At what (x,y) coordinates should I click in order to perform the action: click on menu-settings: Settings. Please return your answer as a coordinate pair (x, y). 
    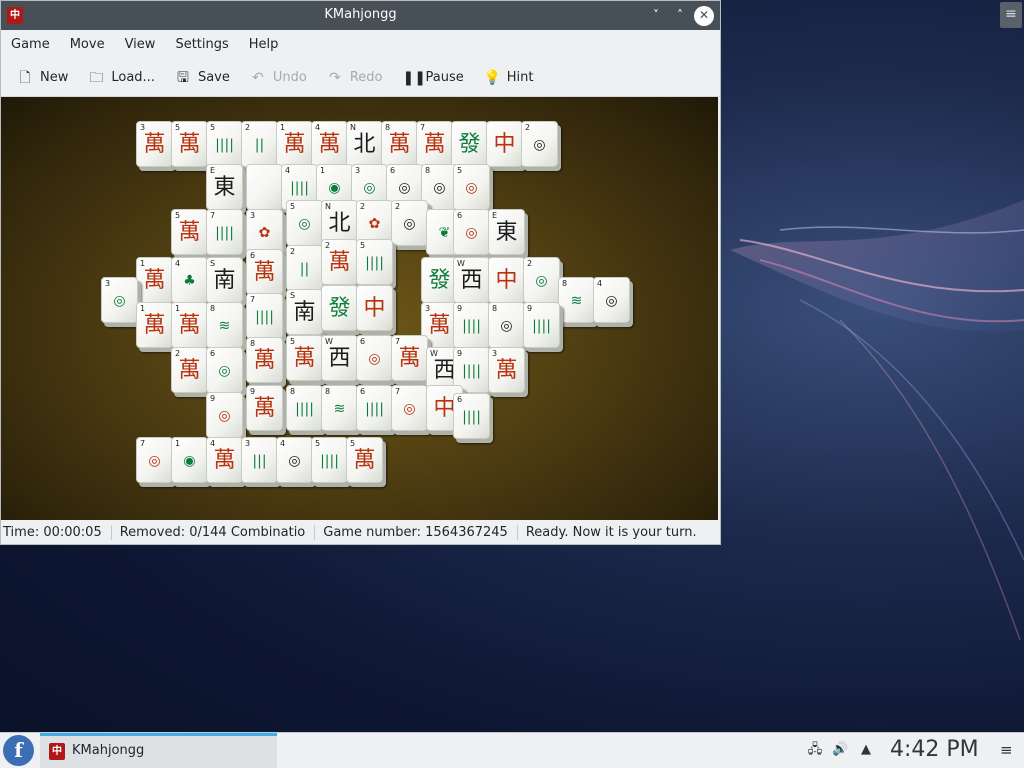
    Looking at the image, I should click on (201, 44).